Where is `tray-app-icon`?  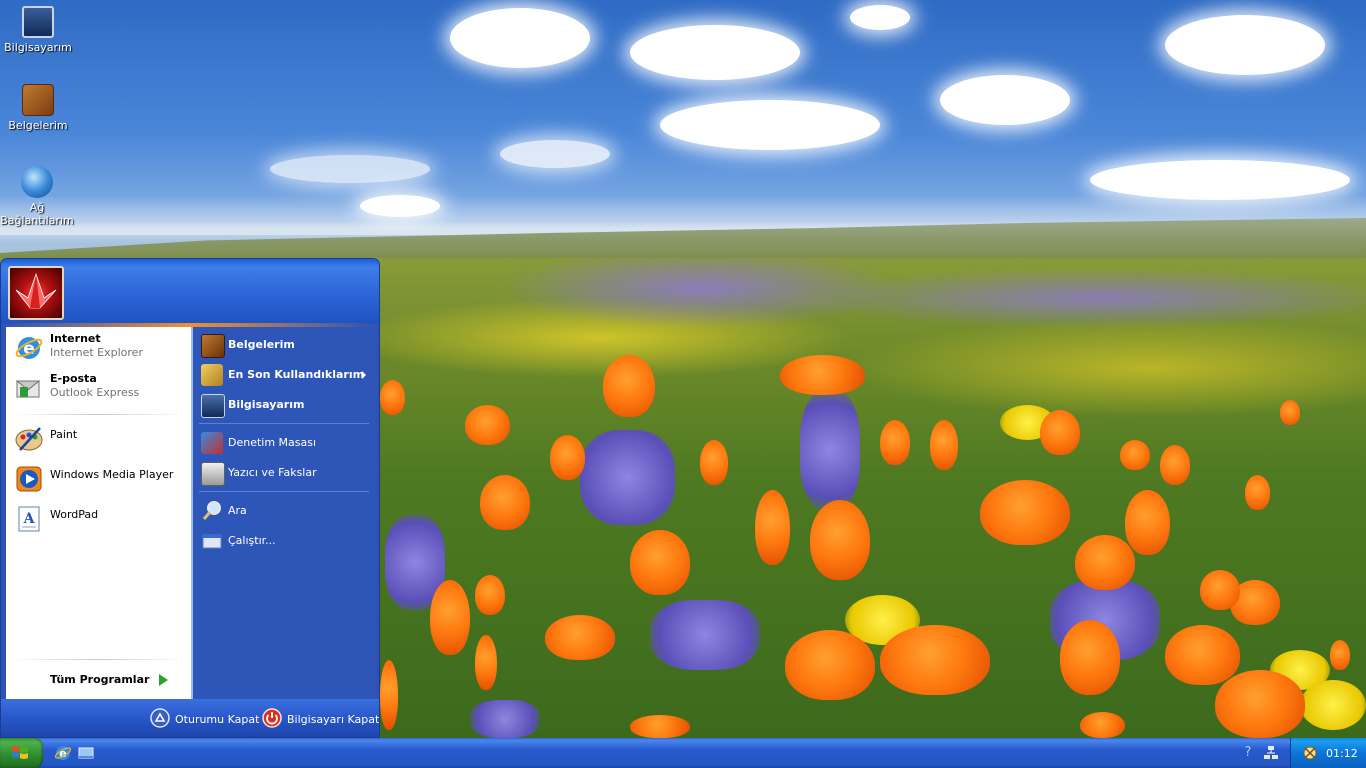
tray-app-icon is located at coordinates (1310, 753).